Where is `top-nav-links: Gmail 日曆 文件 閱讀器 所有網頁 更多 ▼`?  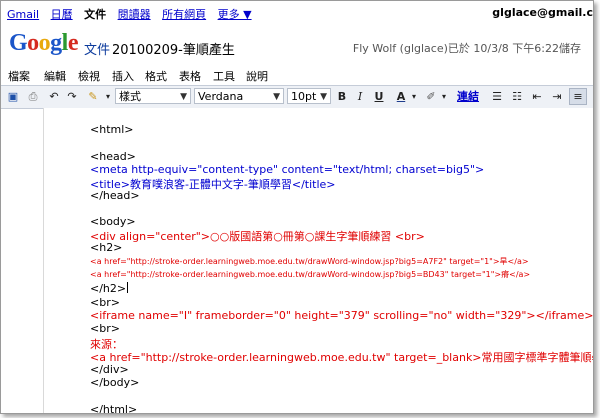
top-nav-links: Gmail 日曆 文件 閱讀器 所有網頁 更多 ▼ is located at coordinates (133, 14).